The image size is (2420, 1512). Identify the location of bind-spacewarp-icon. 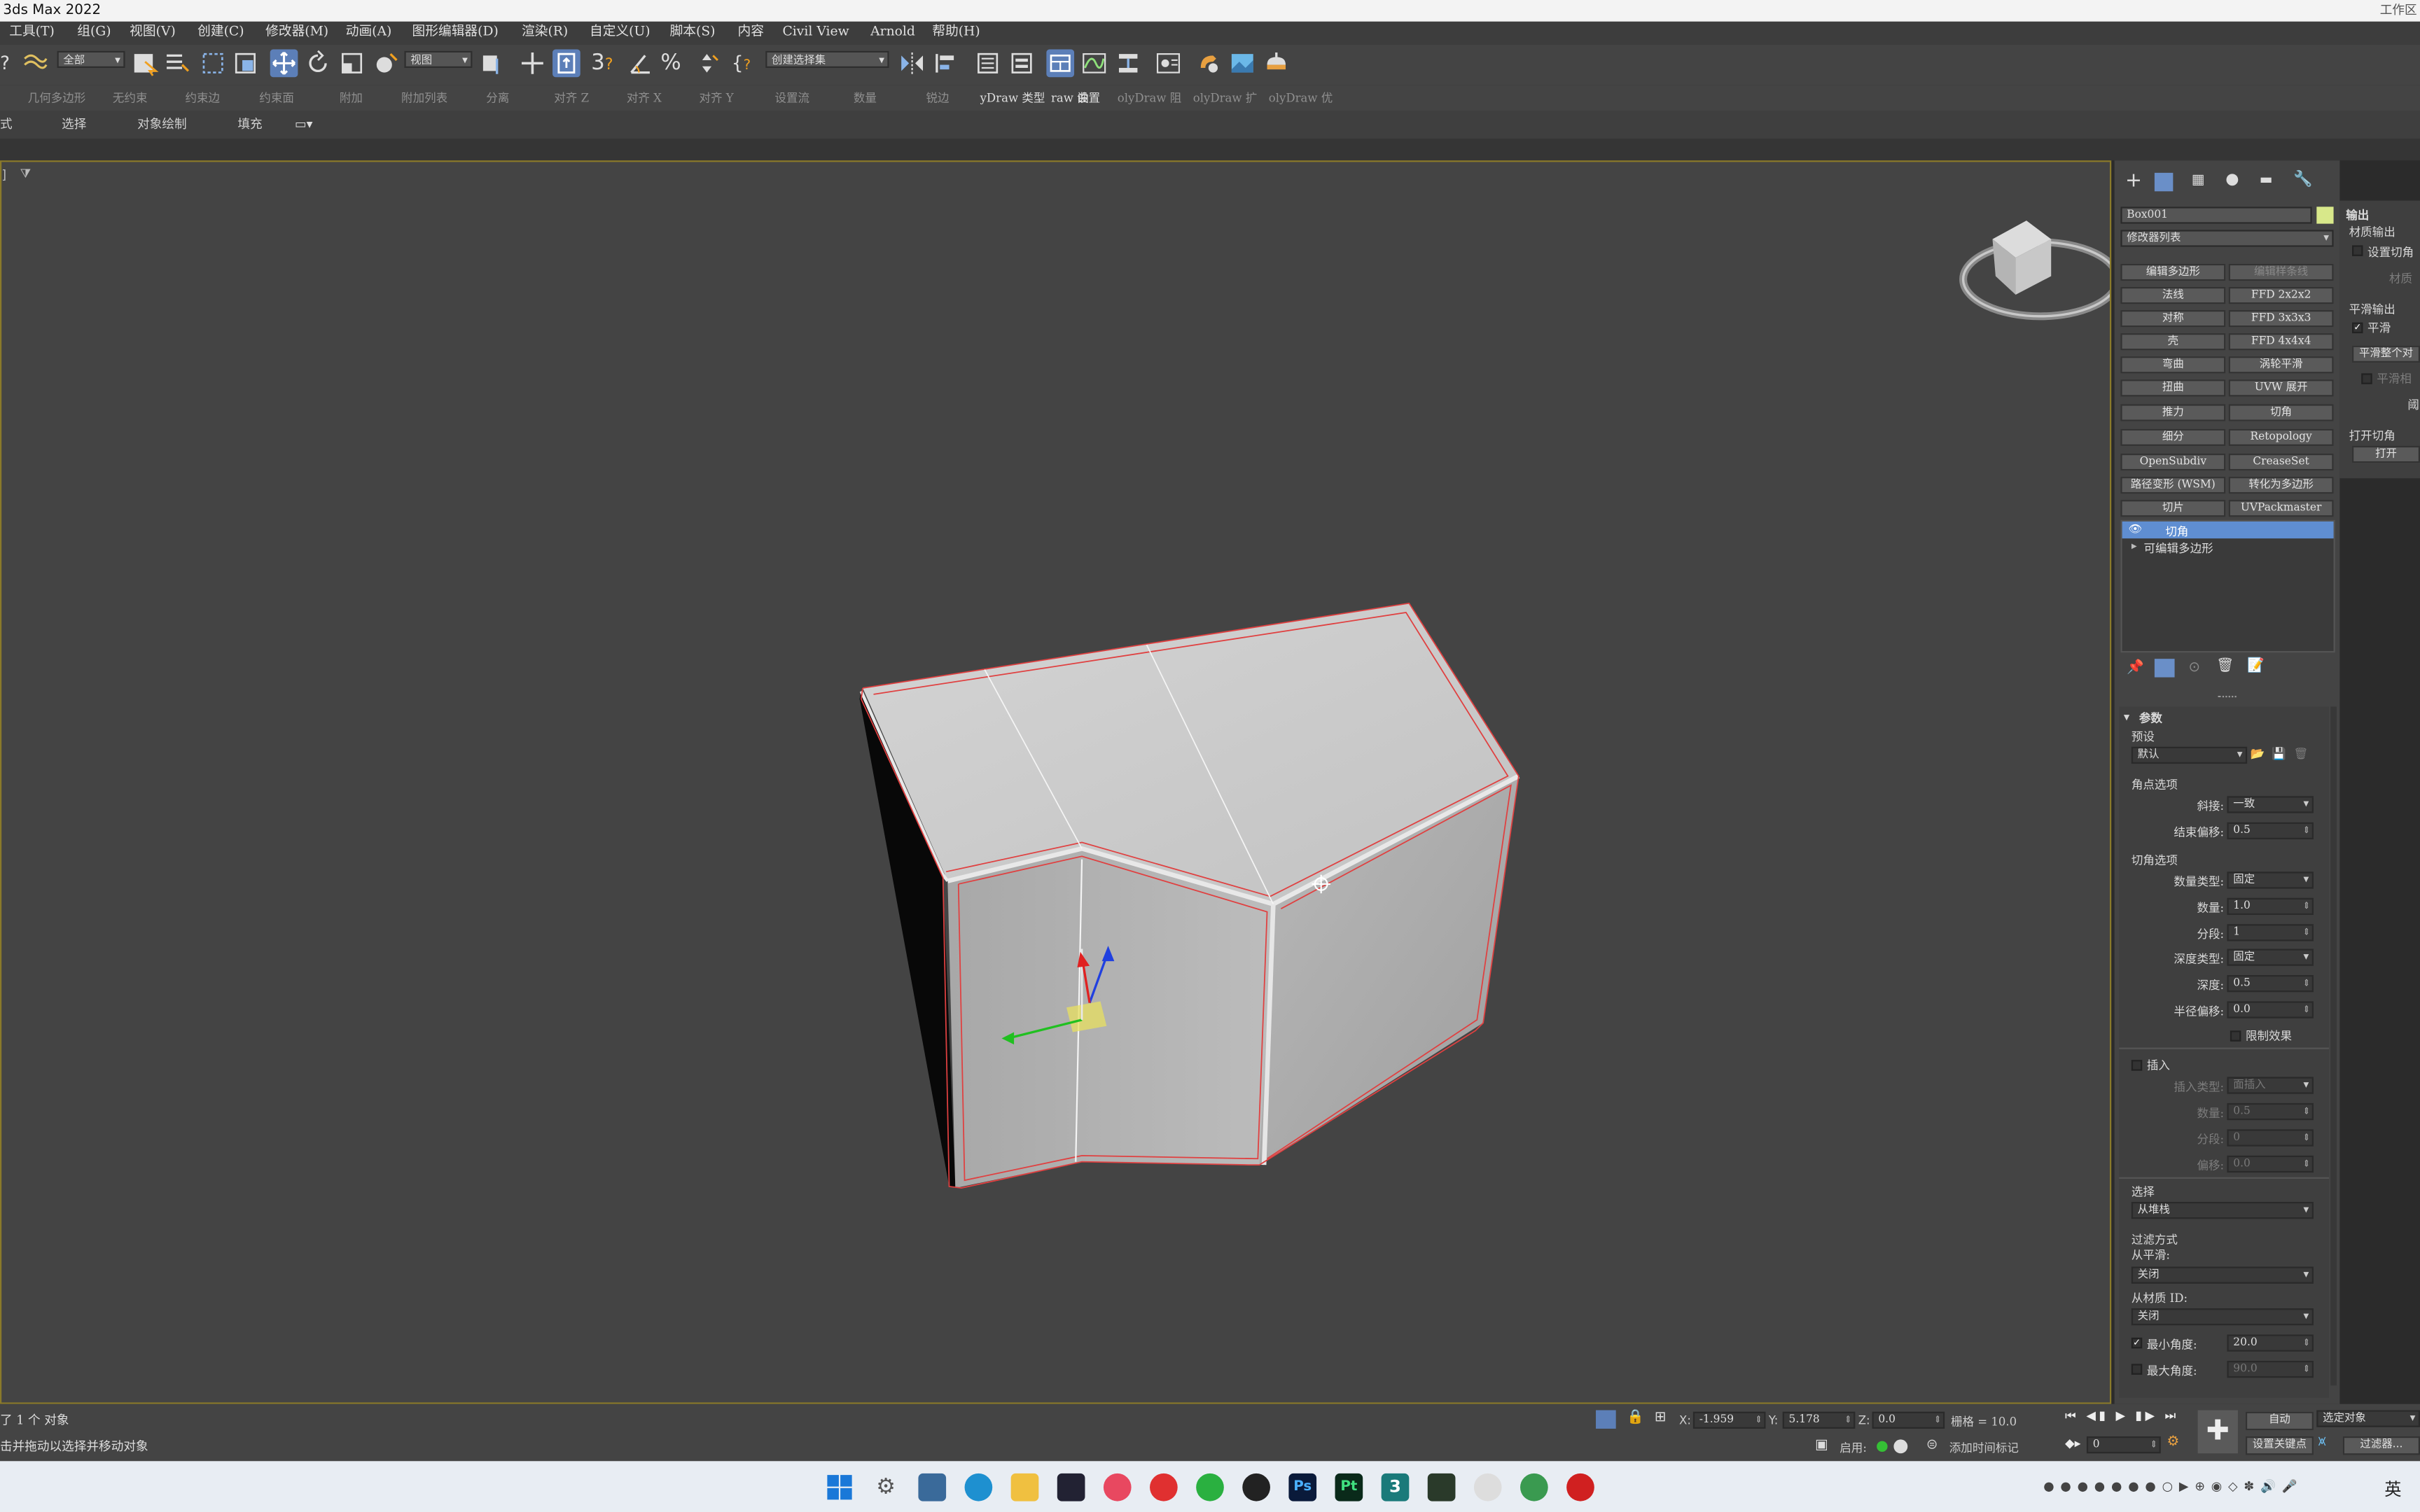
(36, 64).